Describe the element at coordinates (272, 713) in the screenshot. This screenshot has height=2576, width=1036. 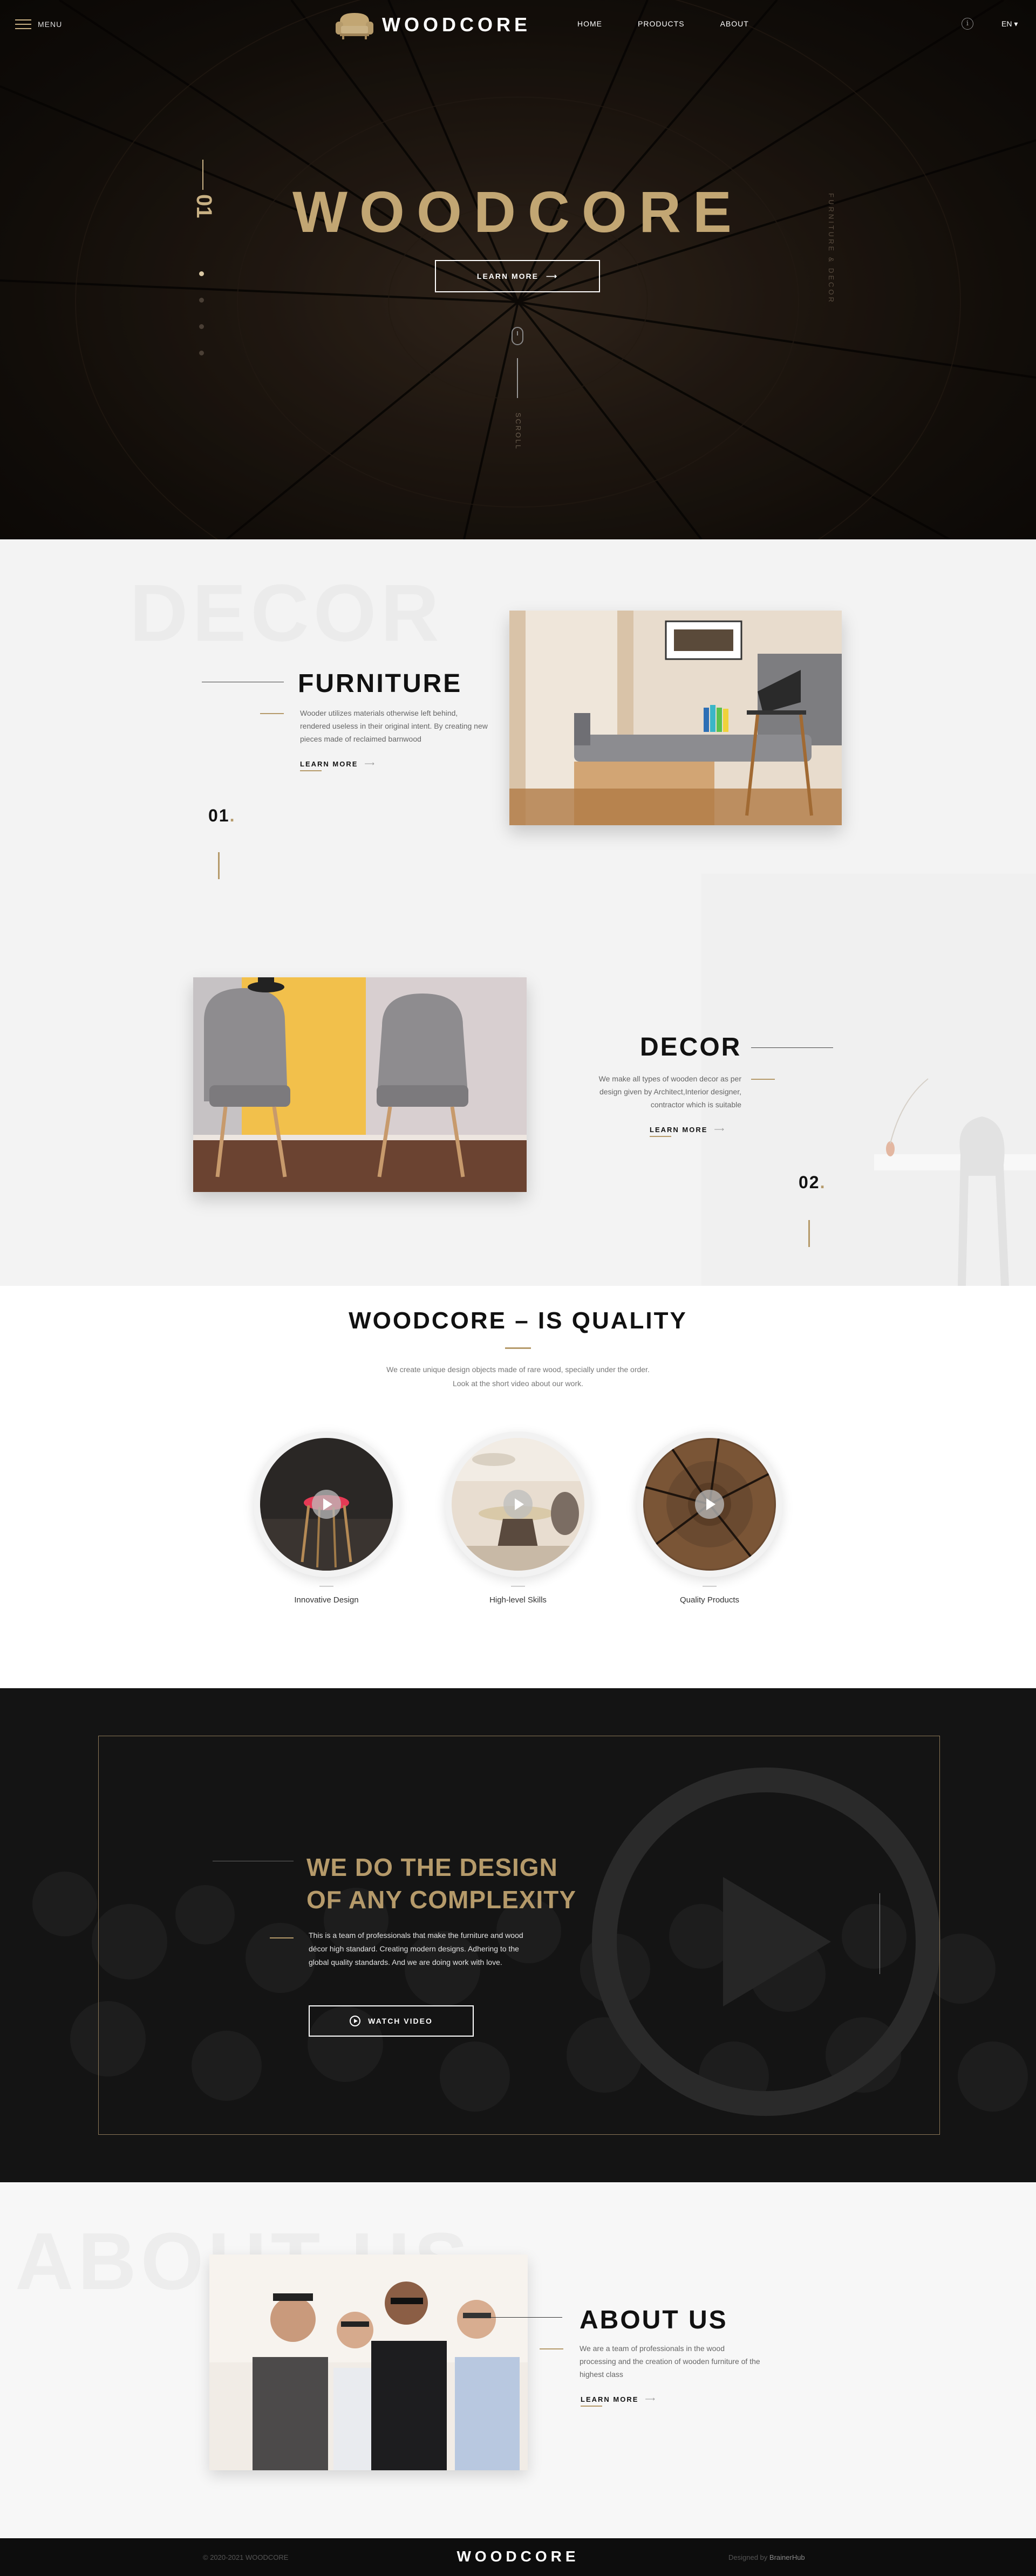
I see `feature-1-accent` at that location.